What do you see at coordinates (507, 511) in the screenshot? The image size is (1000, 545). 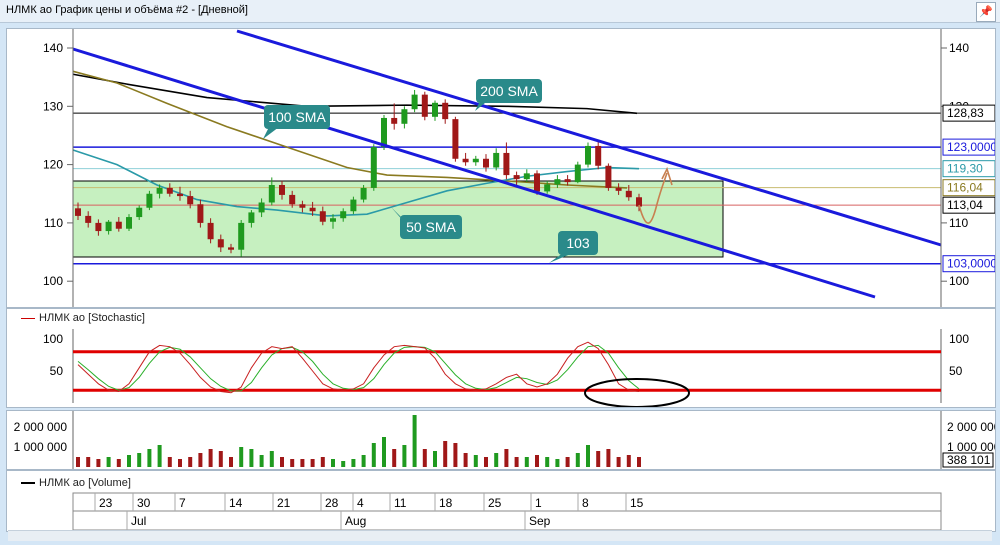 I see `timeline-svg: 23 30 7 14 21 28 4 11 18 25 1 8 15 Jul Aug Sep` at bounding box center [507, 511].